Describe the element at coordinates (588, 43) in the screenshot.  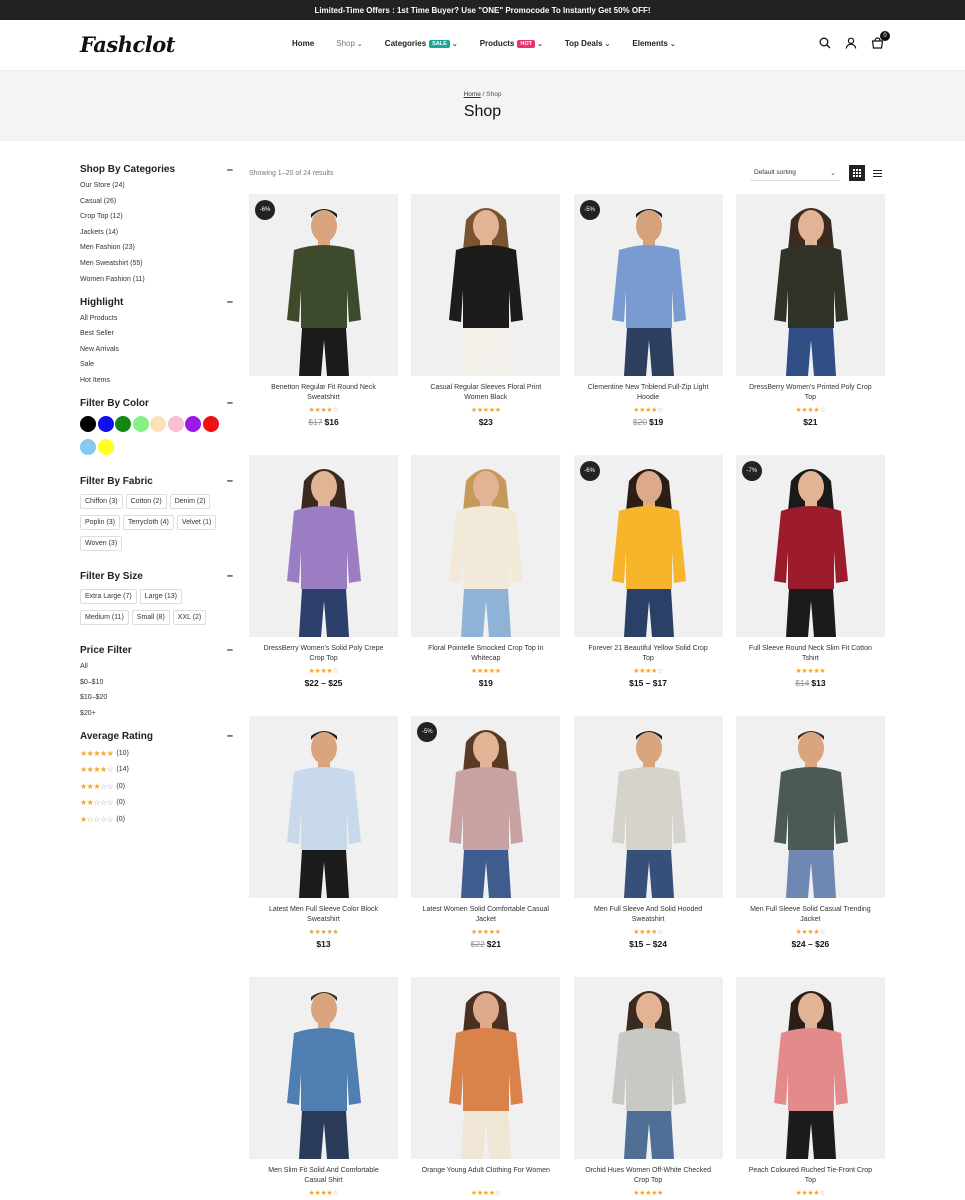
I see `nav-item-top-deals: Top Deals ⌄` at that location.